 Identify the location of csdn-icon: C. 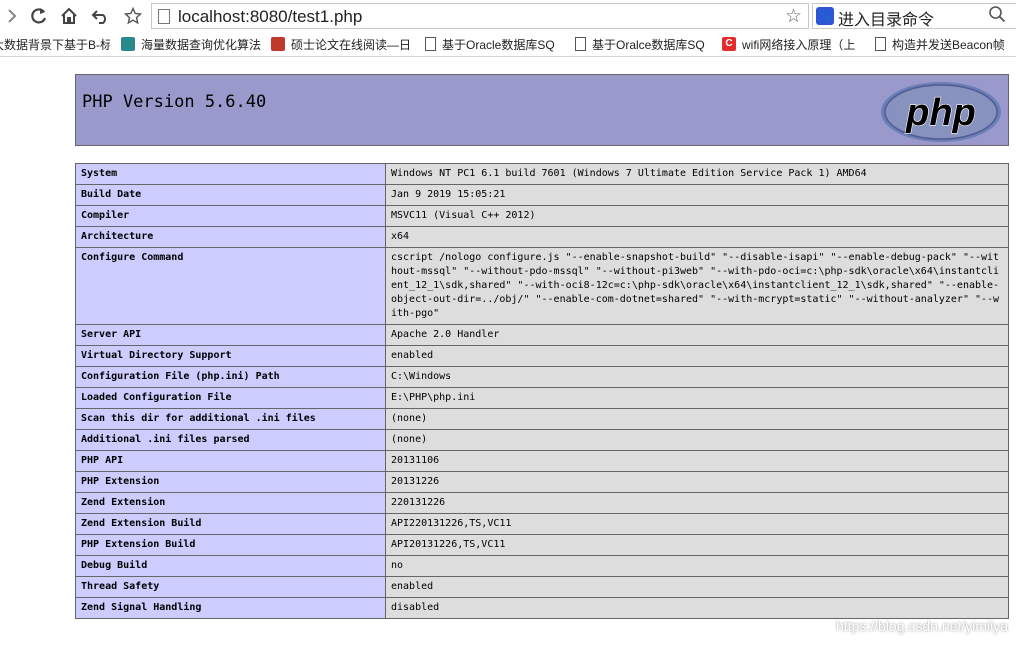
(729, 44).